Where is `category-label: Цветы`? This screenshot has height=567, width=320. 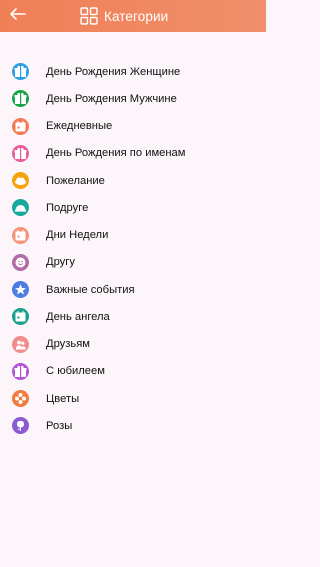
category-label: Цветы is located at coordinates (63, 398).